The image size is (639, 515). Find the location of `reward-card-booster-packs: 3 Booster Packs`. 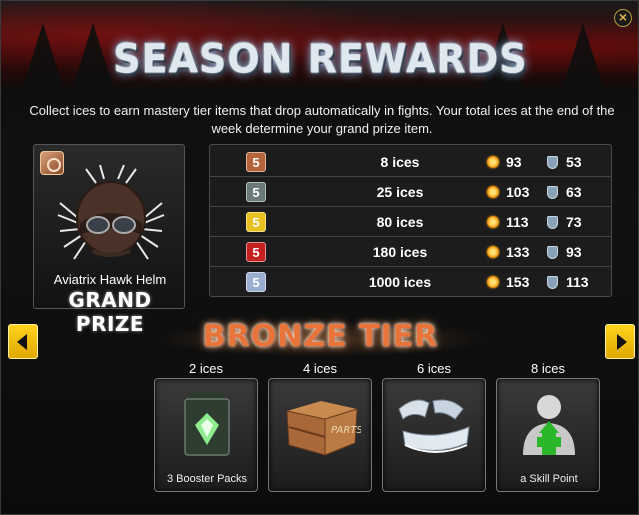

reward-card-booster-packs: 3 Booster Packs is located at coordinates (206, 435).